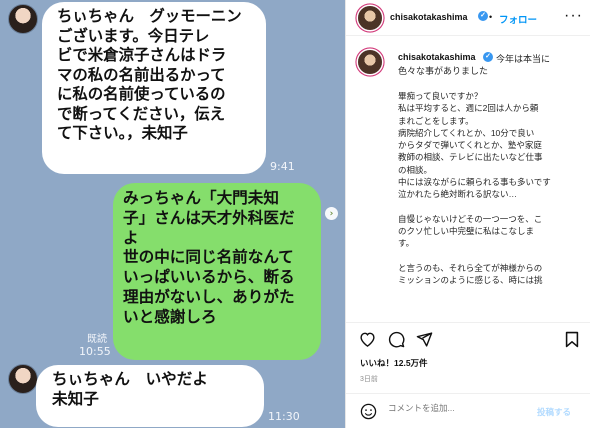 The height and width of the screenshot is (428, 590). Describe the element at coordinates (368, 411) in the screenshot. I see `emoji-icon` at that location.